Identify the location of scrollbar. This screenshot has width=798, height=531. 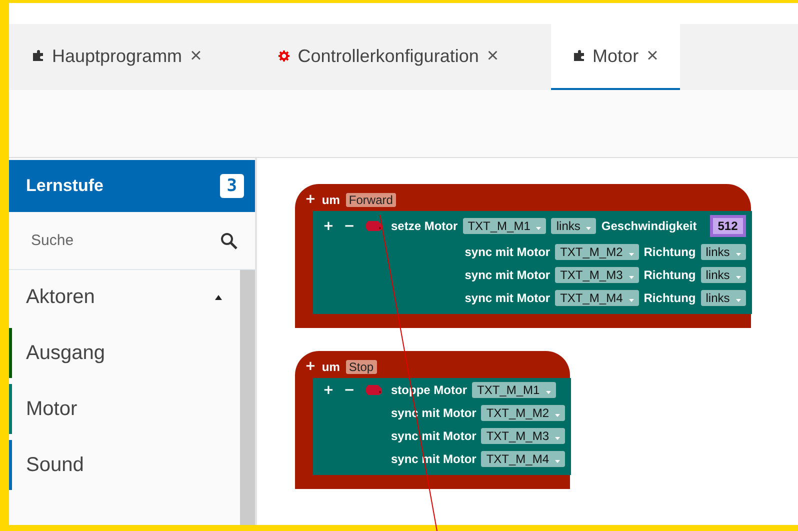
(247, 397).